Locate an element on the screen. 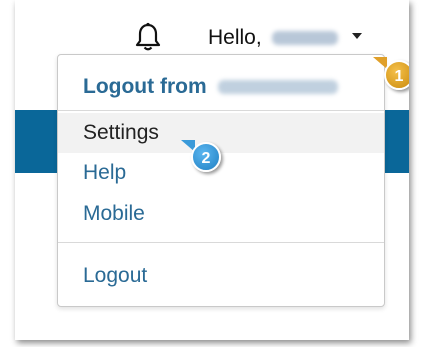 Image resolution: width=423 pixels, height=347 pixels. dropdown-header: Logout from is located at coordinates (211, 87).